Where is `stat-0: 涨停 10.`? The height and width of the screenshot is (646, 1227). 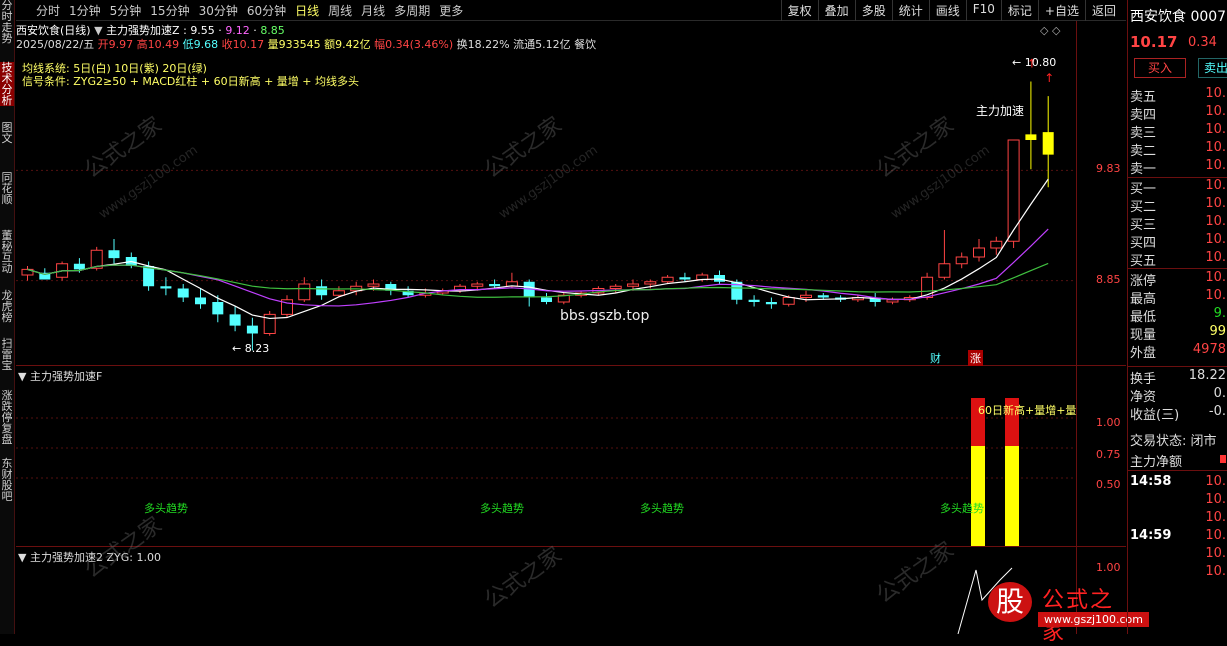 stat-0: 涨停 10. is located at coordinates (1178, 279).